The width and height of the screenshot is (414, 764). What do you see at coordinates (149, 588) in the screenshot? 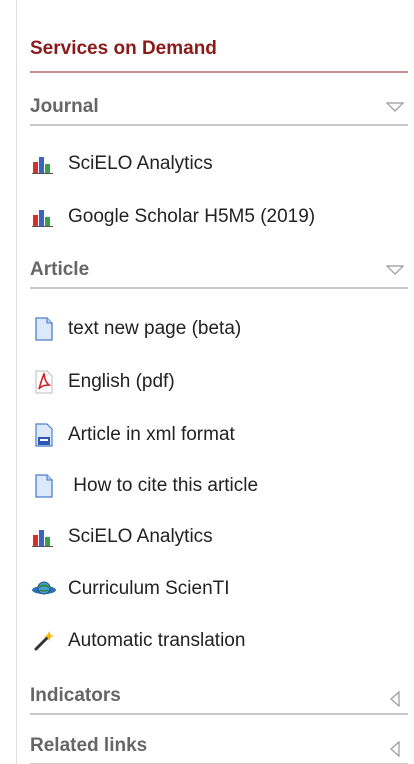
I see `link-label: Curriculum ScienTI` at bounding box center [149, 588].